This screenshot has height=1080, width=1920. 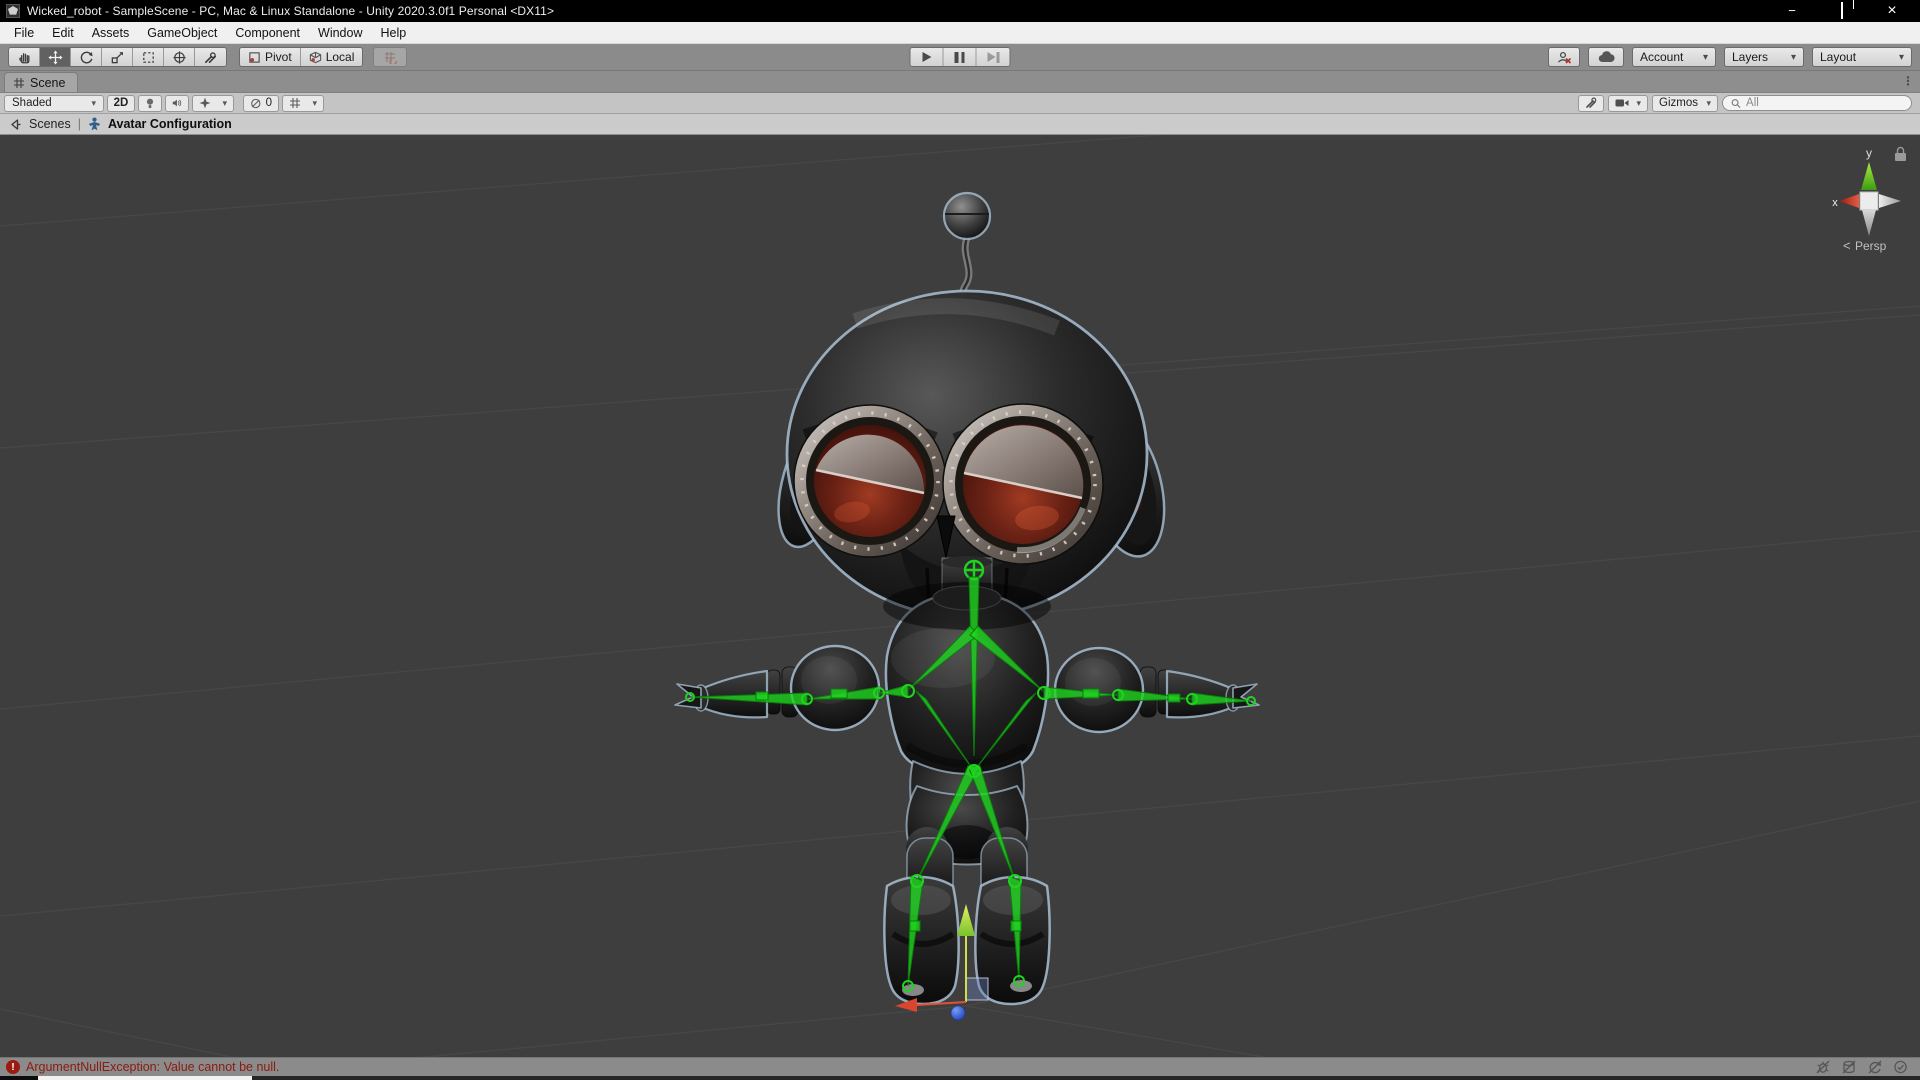 I want to click on lighting-toggle-button, so click(x=150, y=103).